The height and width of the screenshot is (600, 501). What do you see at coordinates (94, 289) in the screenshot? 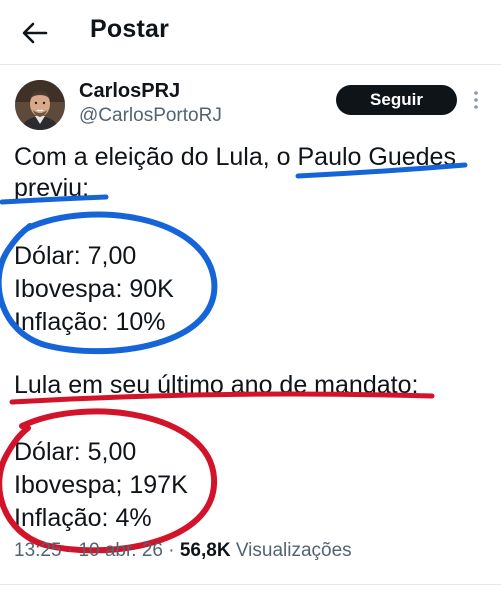
I see `tweet-line: Ibovespa: 90K` at bounding box center [94, 289].